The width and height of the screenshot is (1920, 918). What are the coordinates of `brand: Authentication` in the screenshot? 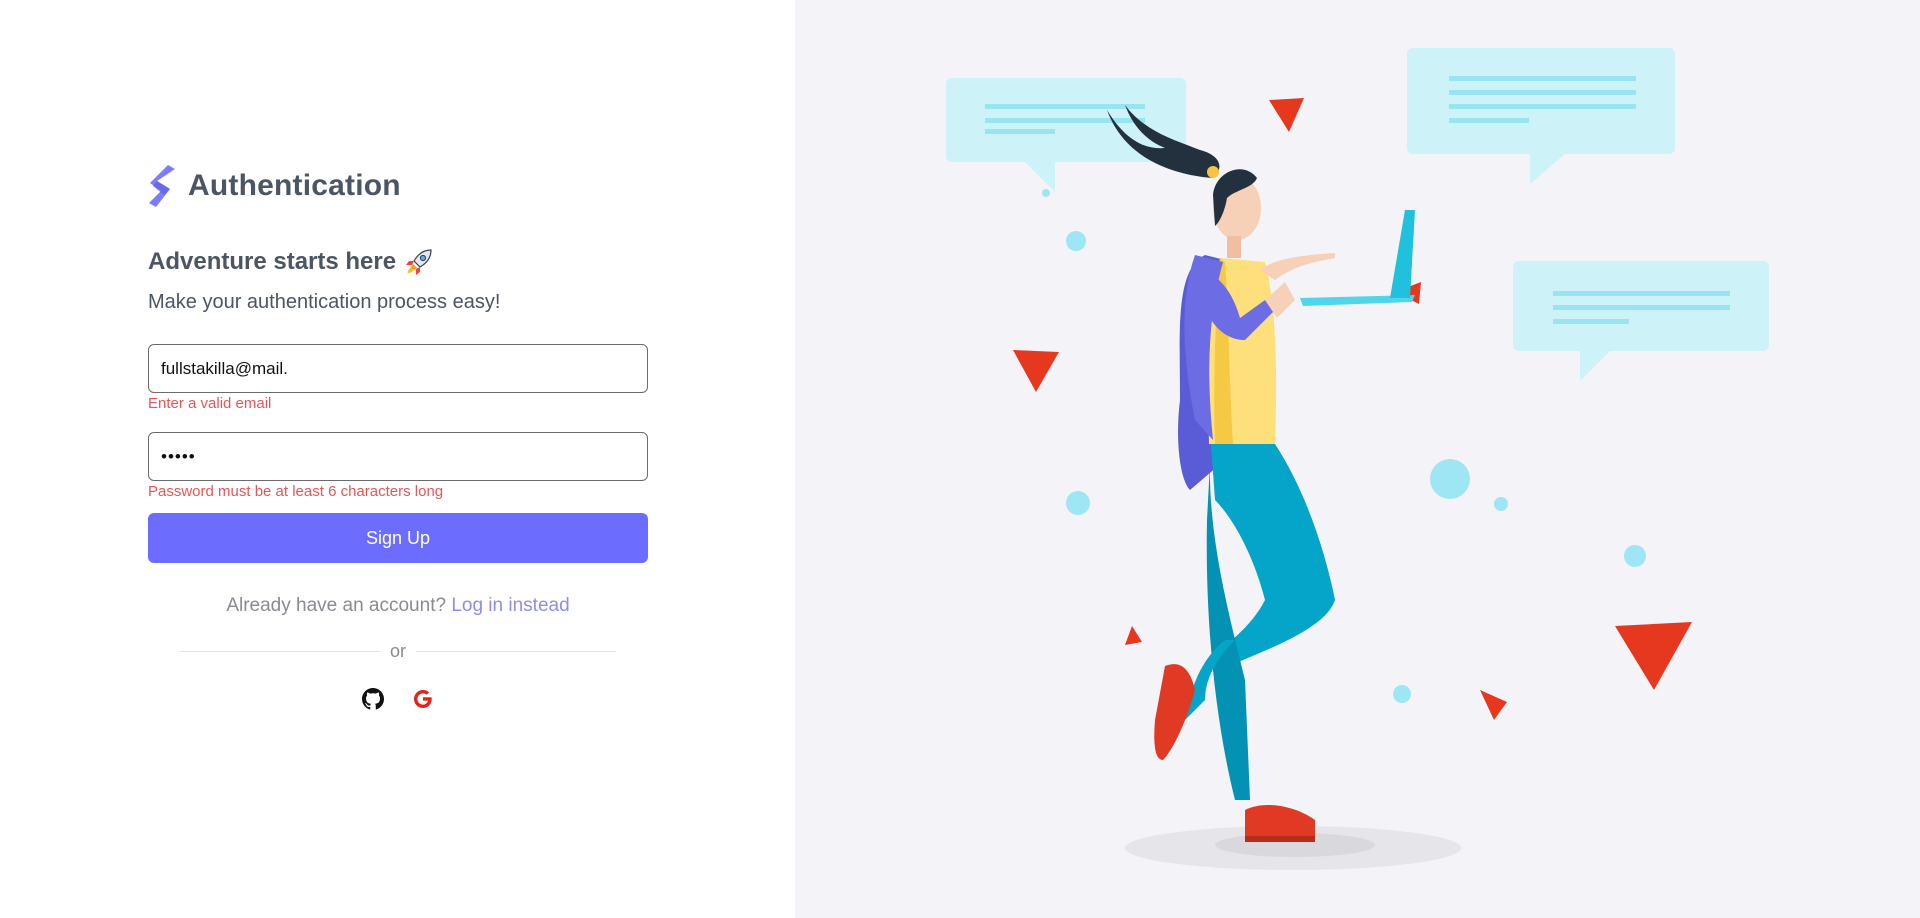 It's located at (398, 186).